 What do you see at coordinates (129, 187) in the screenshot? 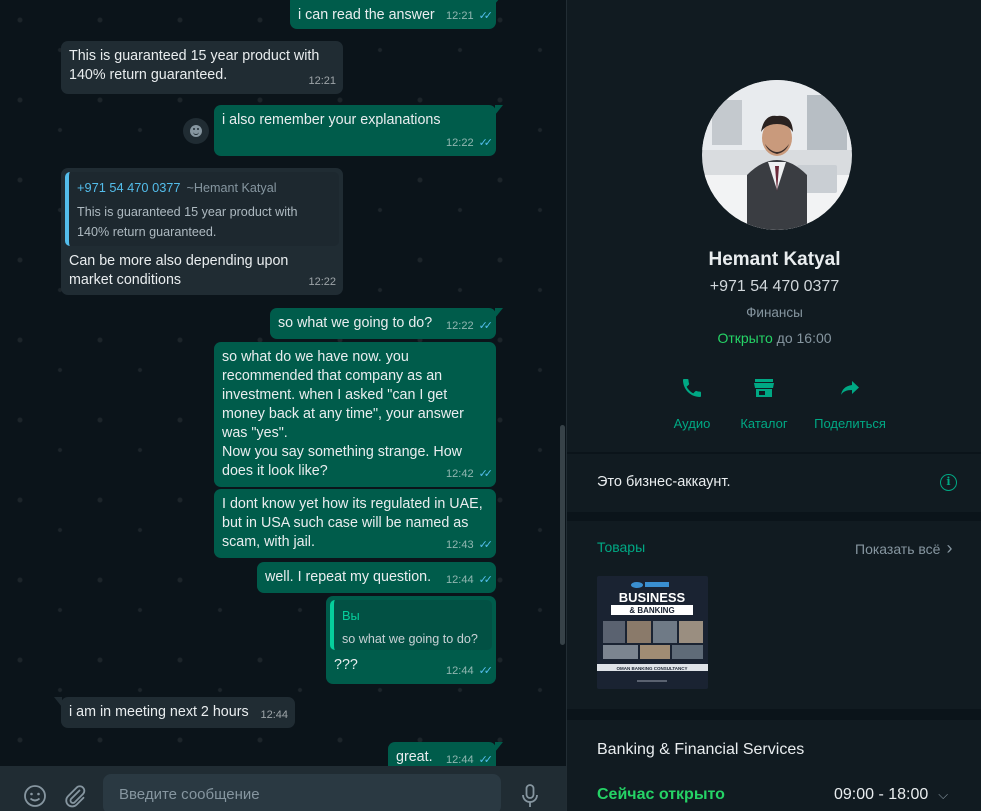
I see `quote-author: +971 54 470 0377` at bounding box center [129, 187].